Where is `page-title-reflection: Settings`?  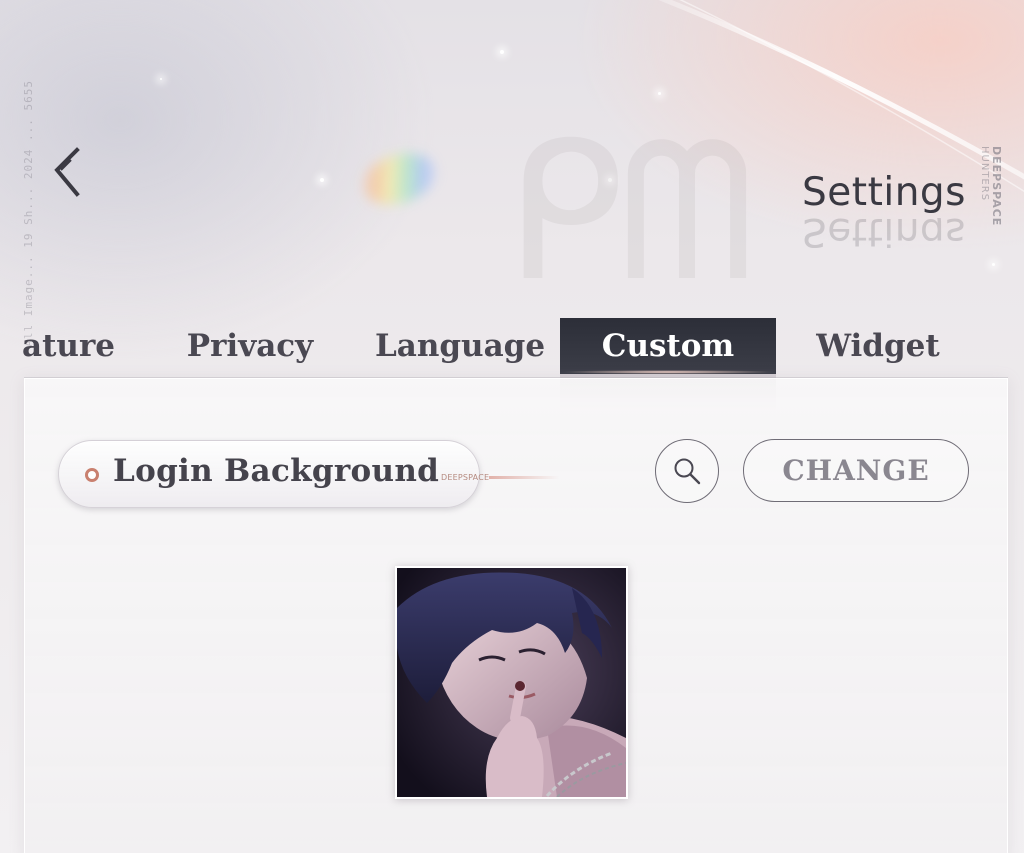
page-title-reflection: Settings is located at coordinates (884, 233).